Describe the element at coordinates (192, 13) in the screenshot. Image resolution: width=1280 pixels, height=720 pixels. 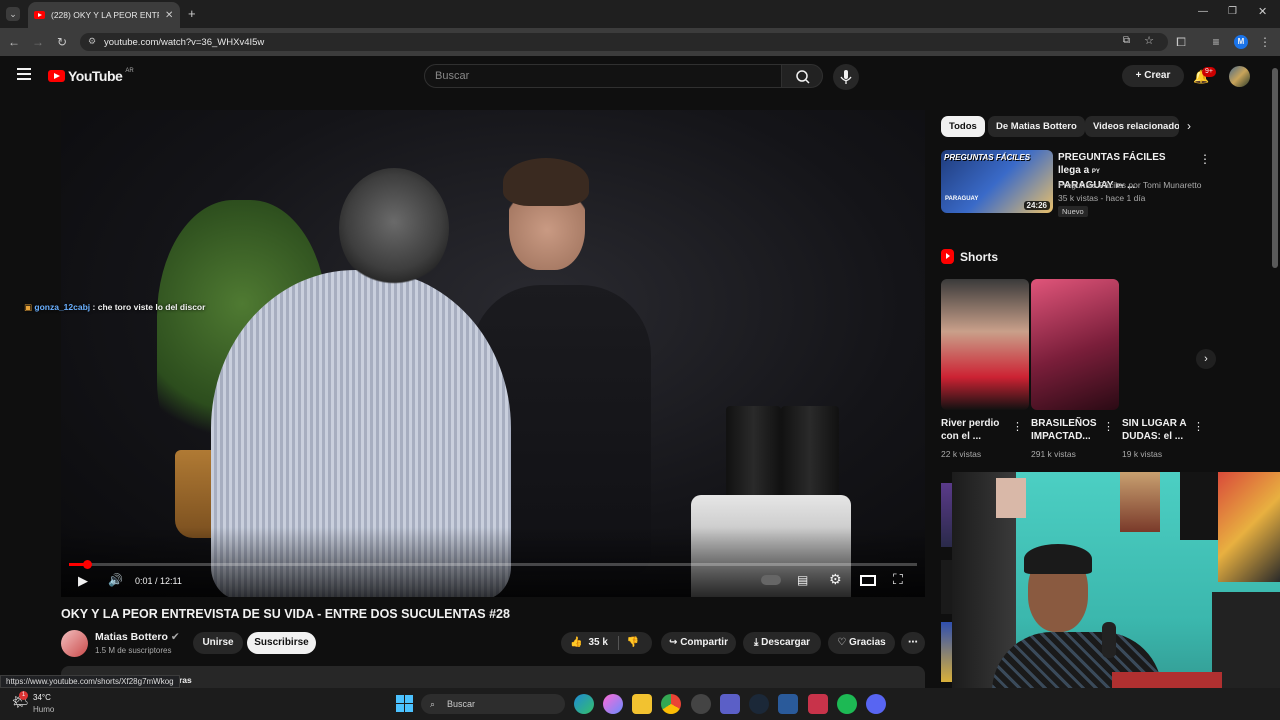
I see `new-tab-plus-icon: +` at that location.